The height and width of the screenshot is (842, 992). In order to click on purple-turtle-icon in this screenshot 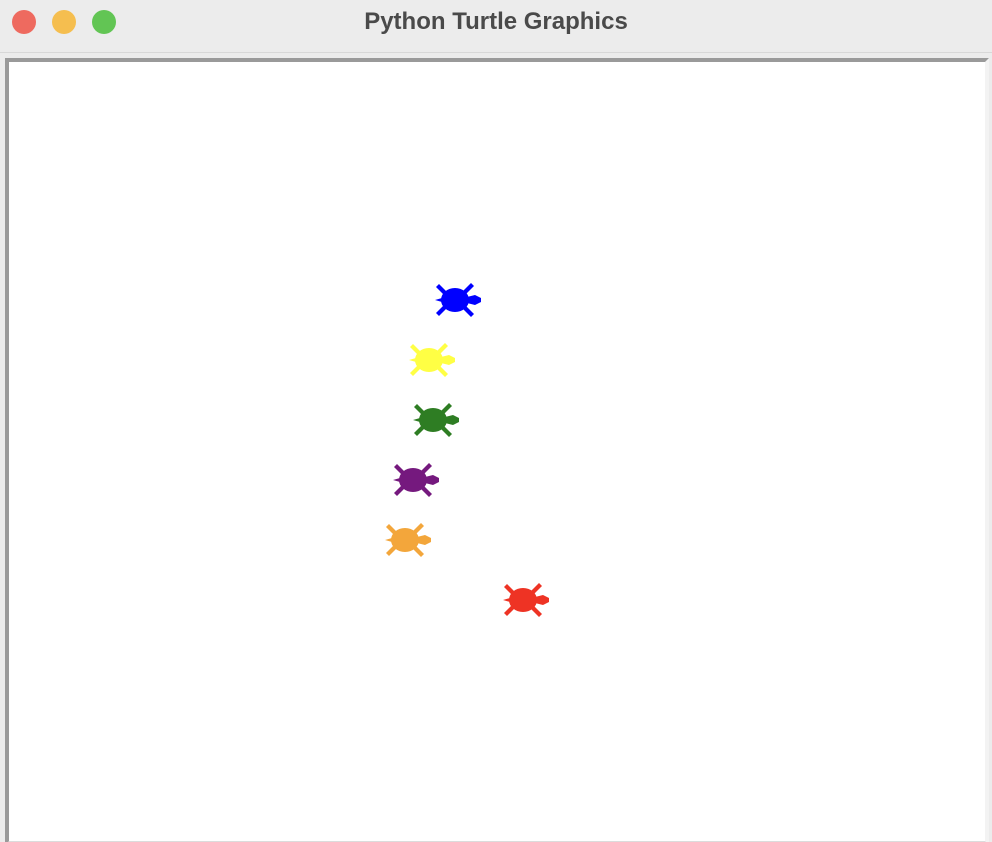, I will do `click(416, 480)`.